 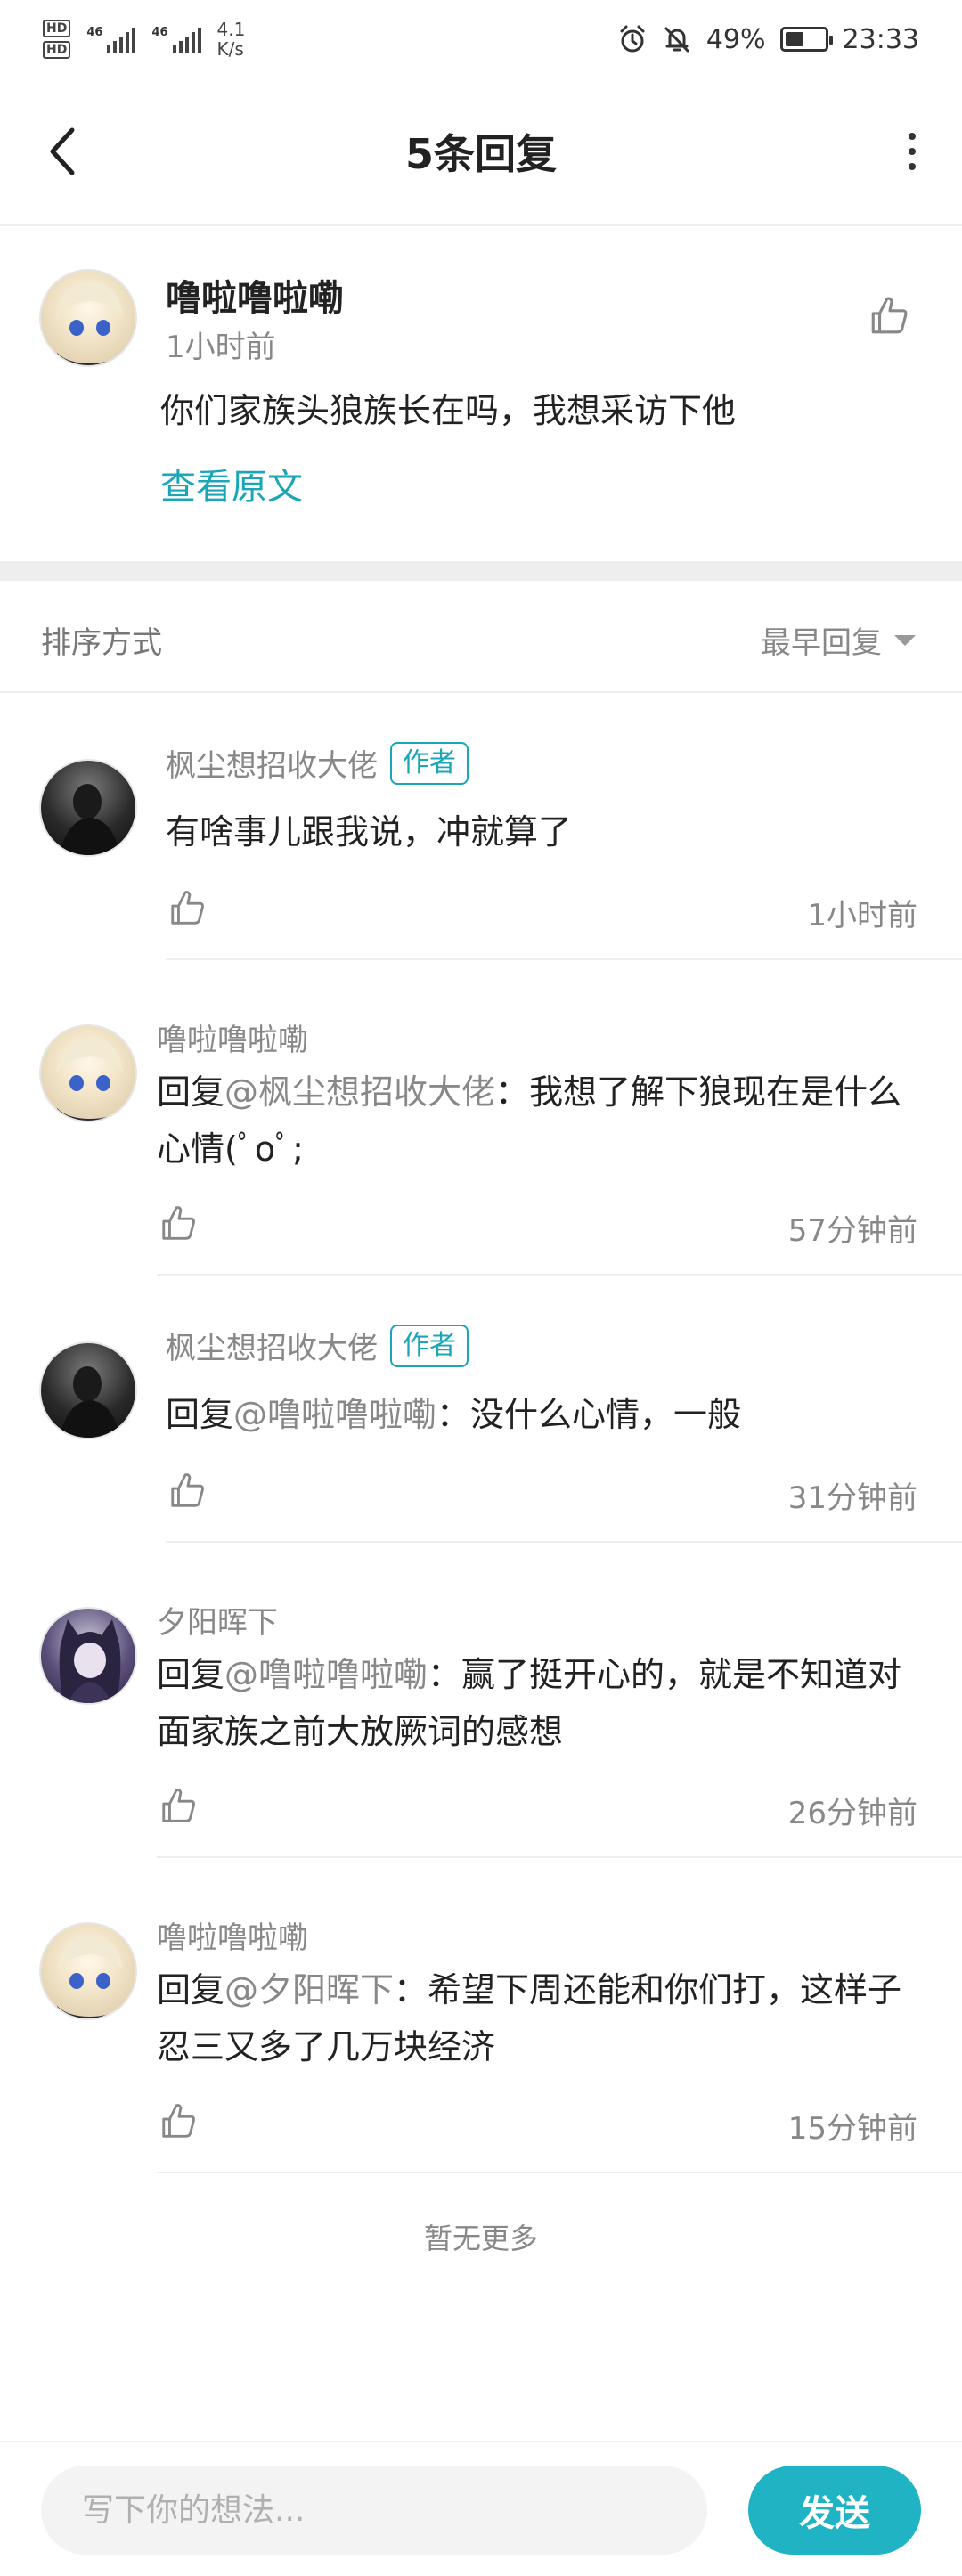 What do you see at coordinates (369, 832) in the screenshot?
I see `reply-text: 有啥事儿跟我说，冲就算了` at bounding box center [369, 832].